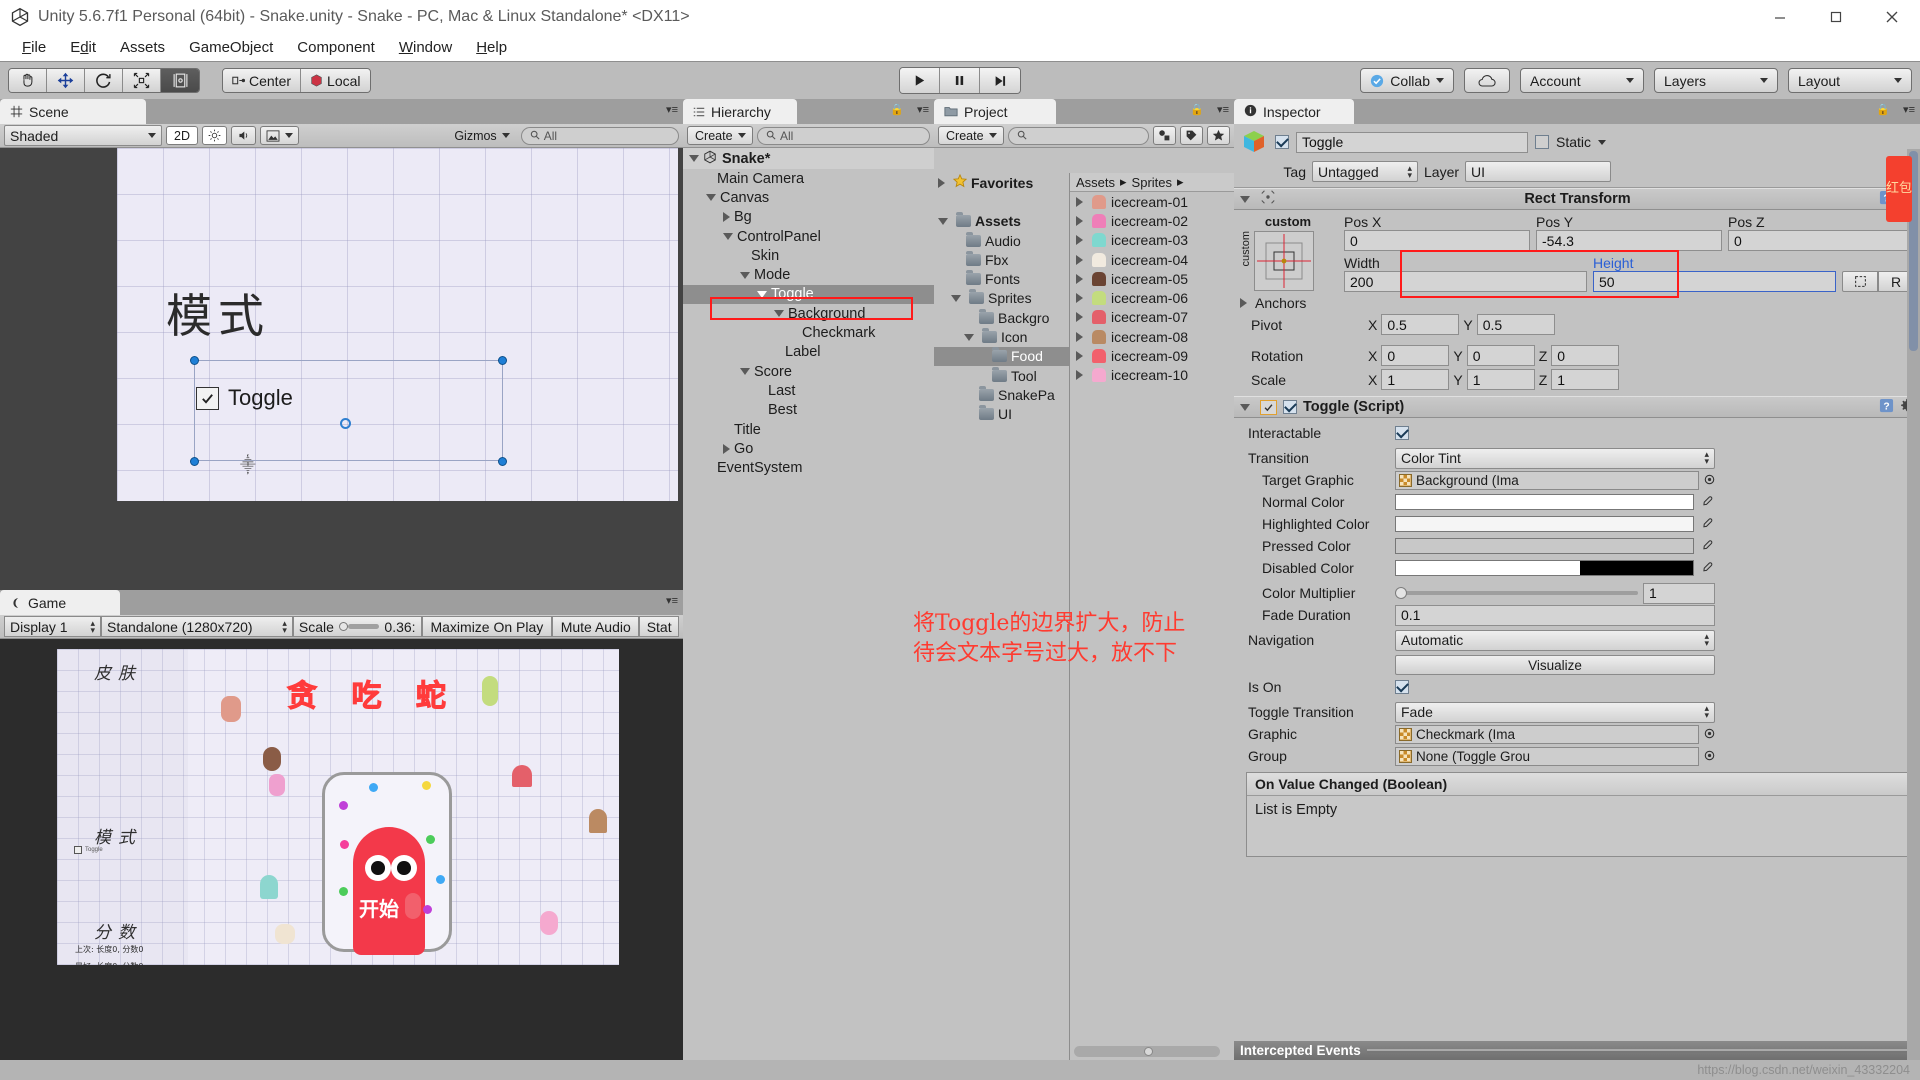 The width and height of the screenshot is (1920, 1080). I want to click on tag-dropdown: Untagged ▴ ▾, so click(1365, 171).